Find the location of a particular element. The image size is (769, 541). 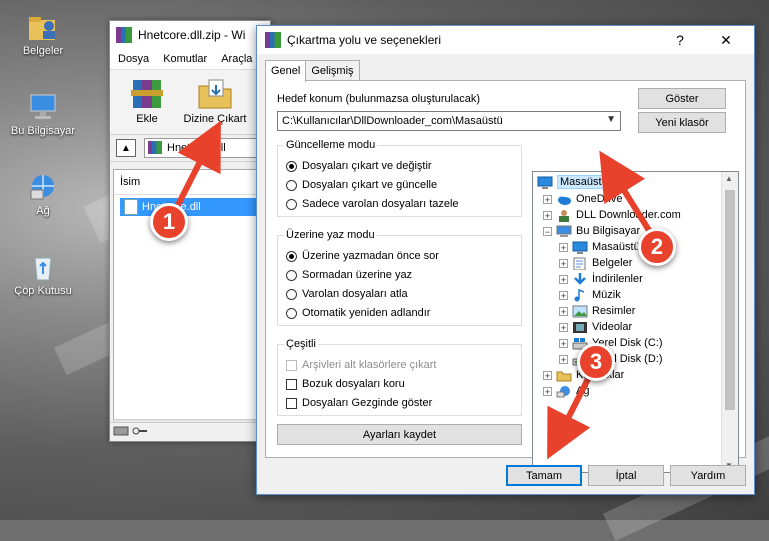

ok-button: Tamam is located at coordinates (544, 475).